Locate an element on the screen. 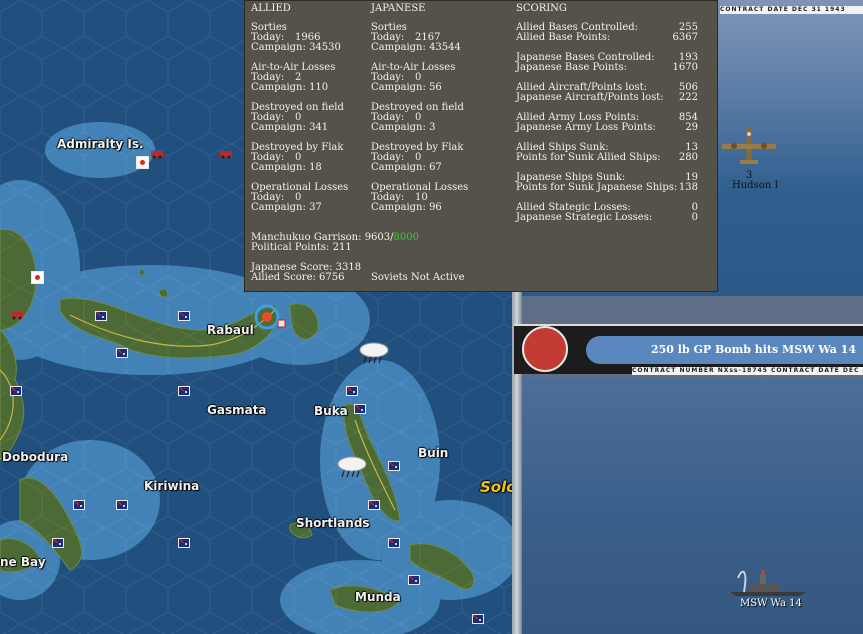 The height and width of the screenshot is (634, 863). scoring-row: Japanese Strategic Losses: 0 is located at coordinates (607, 218).